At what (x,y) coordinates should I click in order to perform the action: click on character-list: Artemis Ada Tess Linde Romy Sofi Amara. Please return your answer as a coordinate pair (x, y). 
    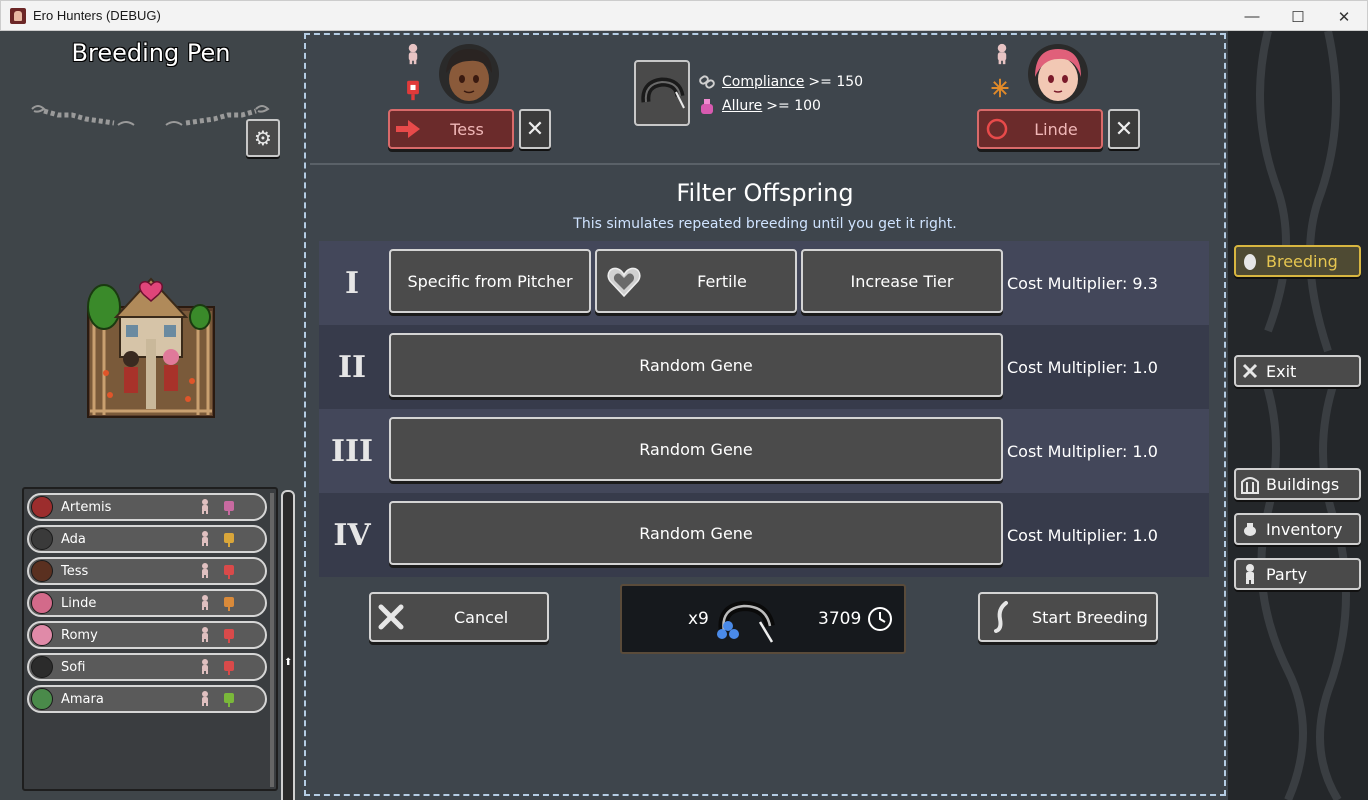
    Looking at the image, I should click on (150, 639).